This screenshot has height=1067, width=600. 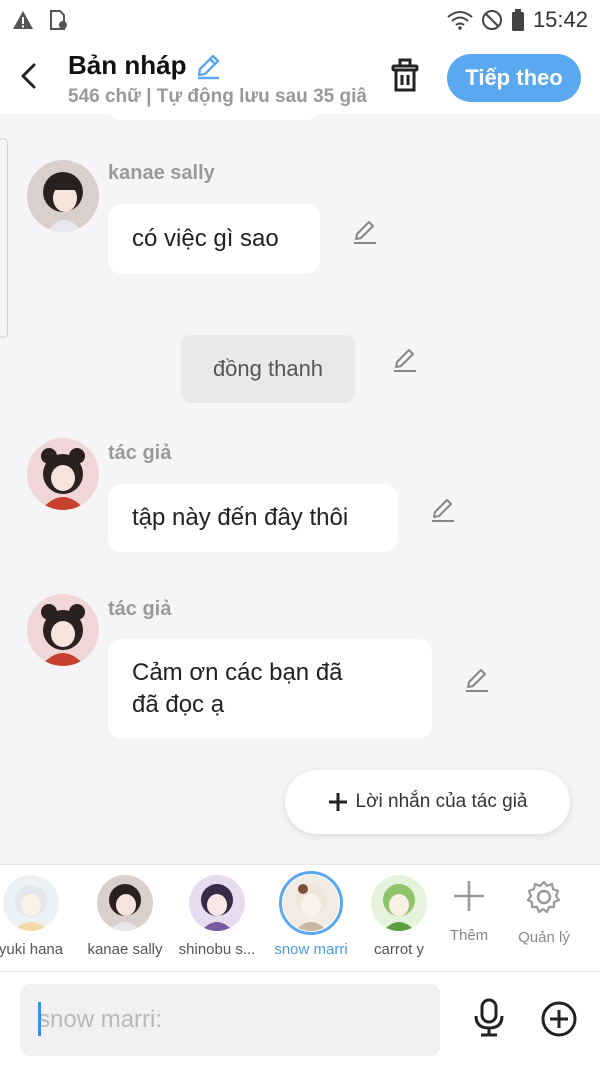 What do you see at coordinates (217, 96) in the screenshot?
I see `word-count-autosave: 546 chữ | Tự động lưu sau 35 giâ` at bounding box center [217, 96].